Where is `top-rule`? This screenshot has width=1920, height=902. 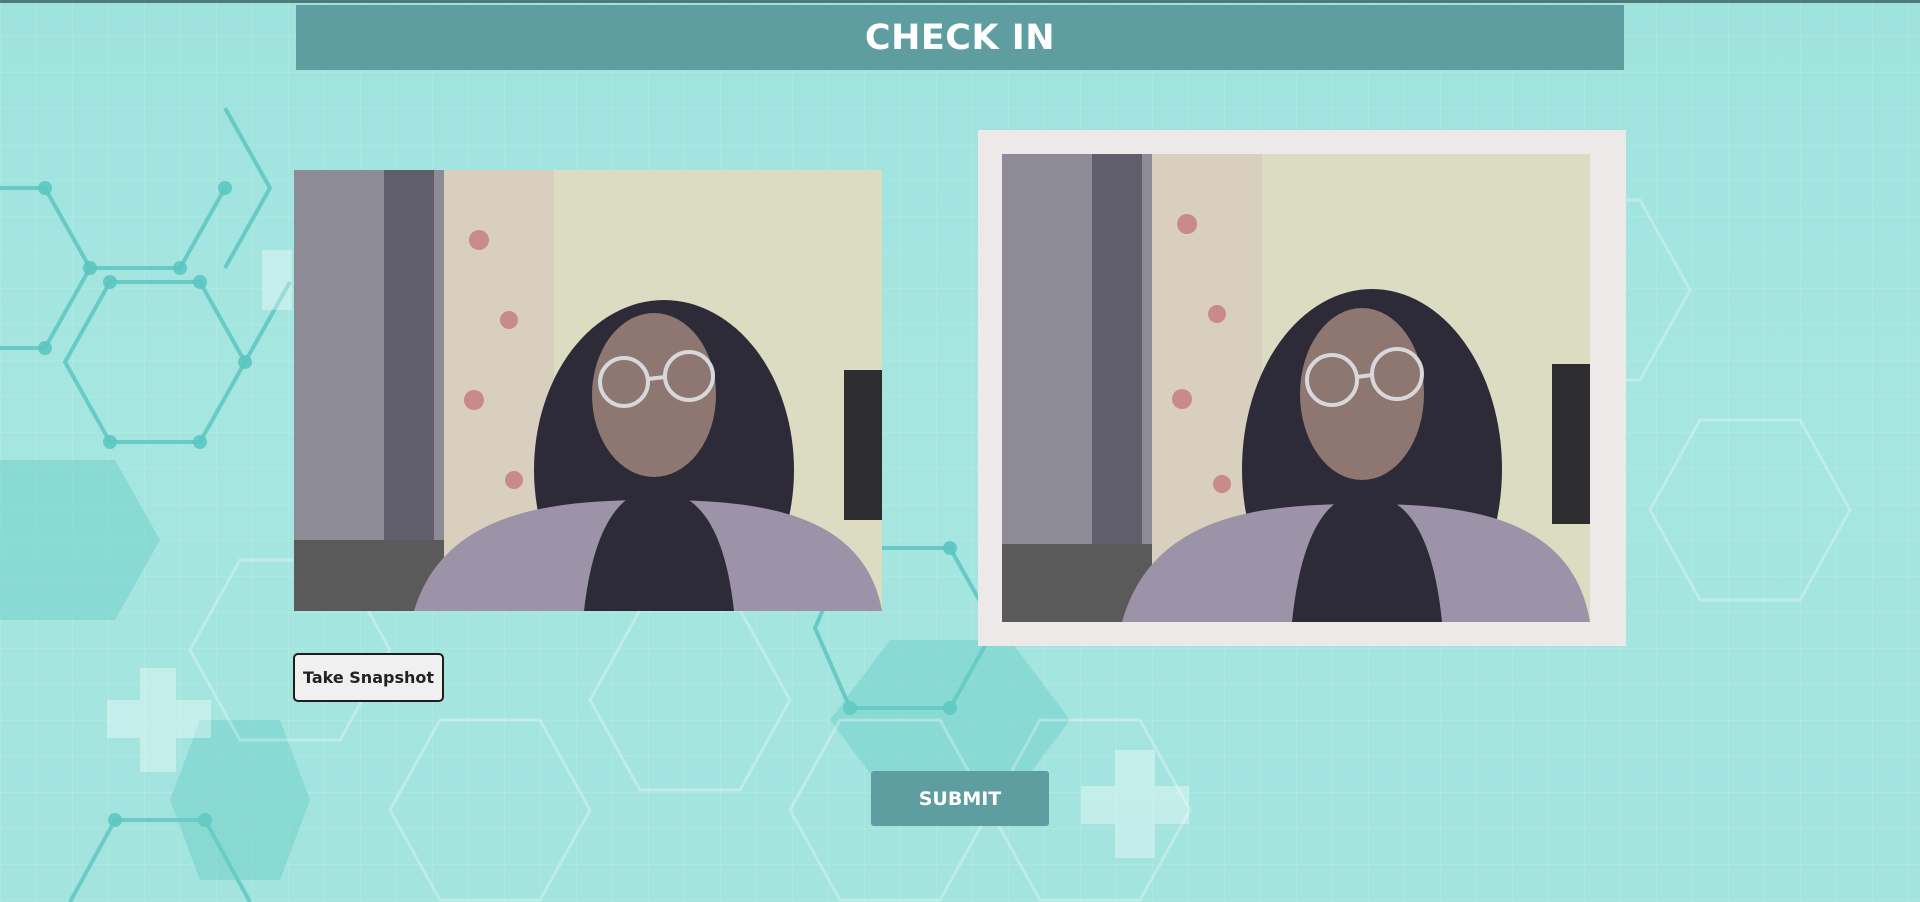
top-rule is located at coordinates (960, 1).